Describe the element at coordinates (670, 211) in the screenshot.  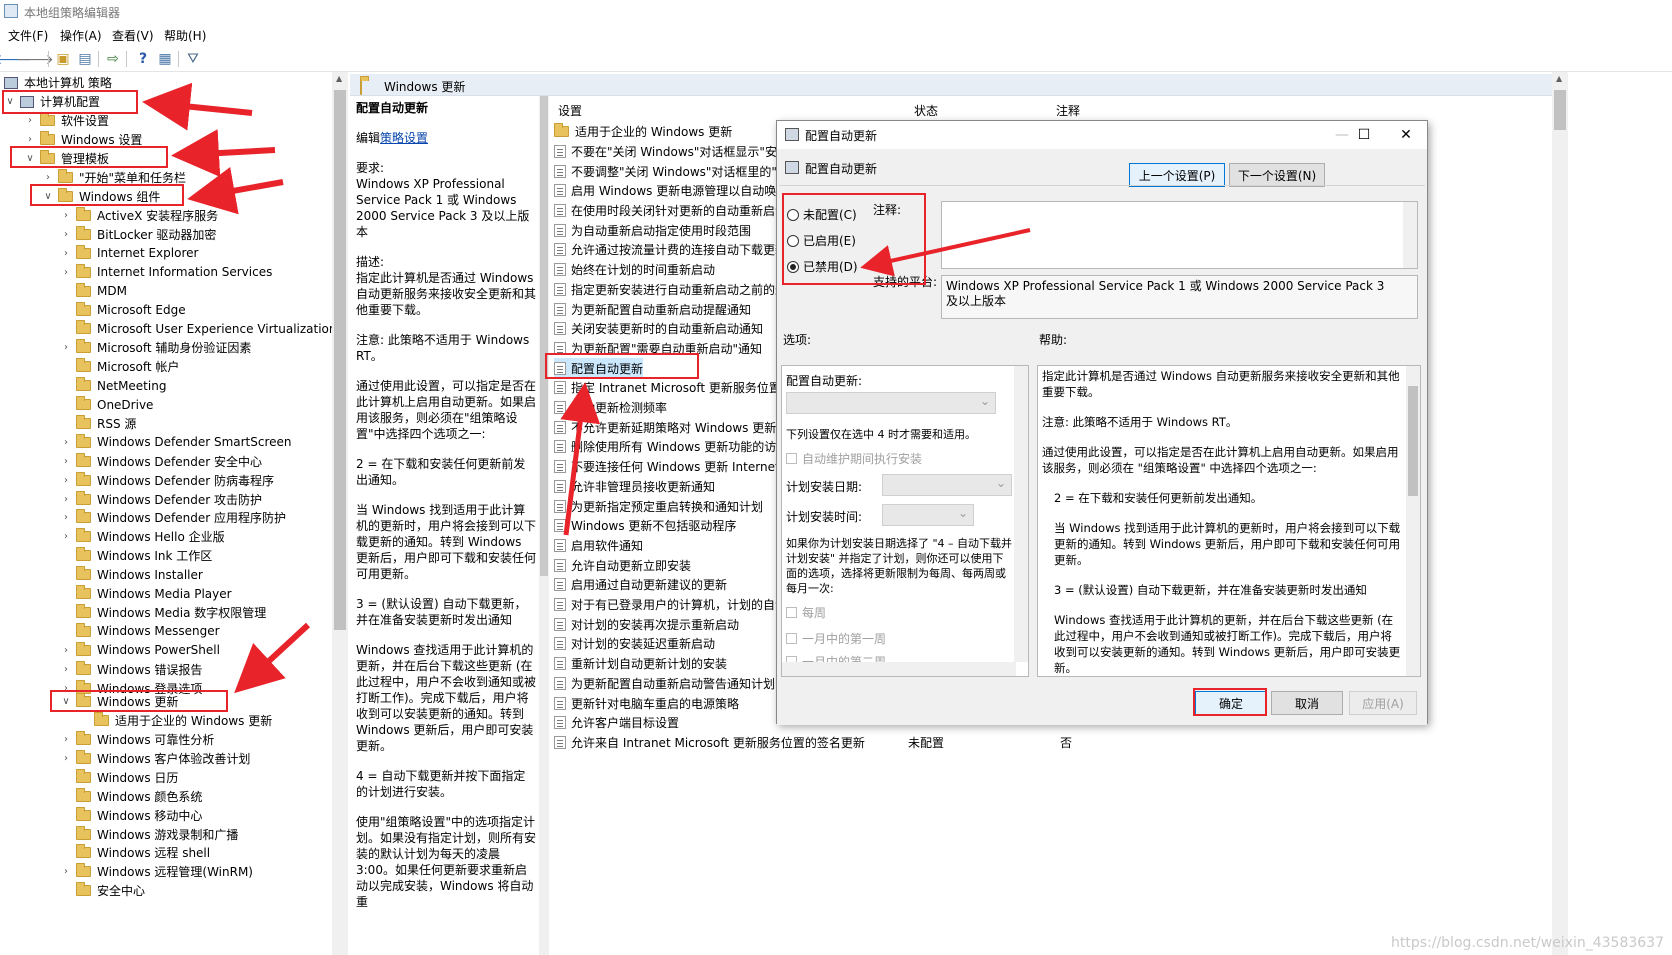
I see `setting-row: 在使用时段关闭针对更新的自动重新启动` at that location.